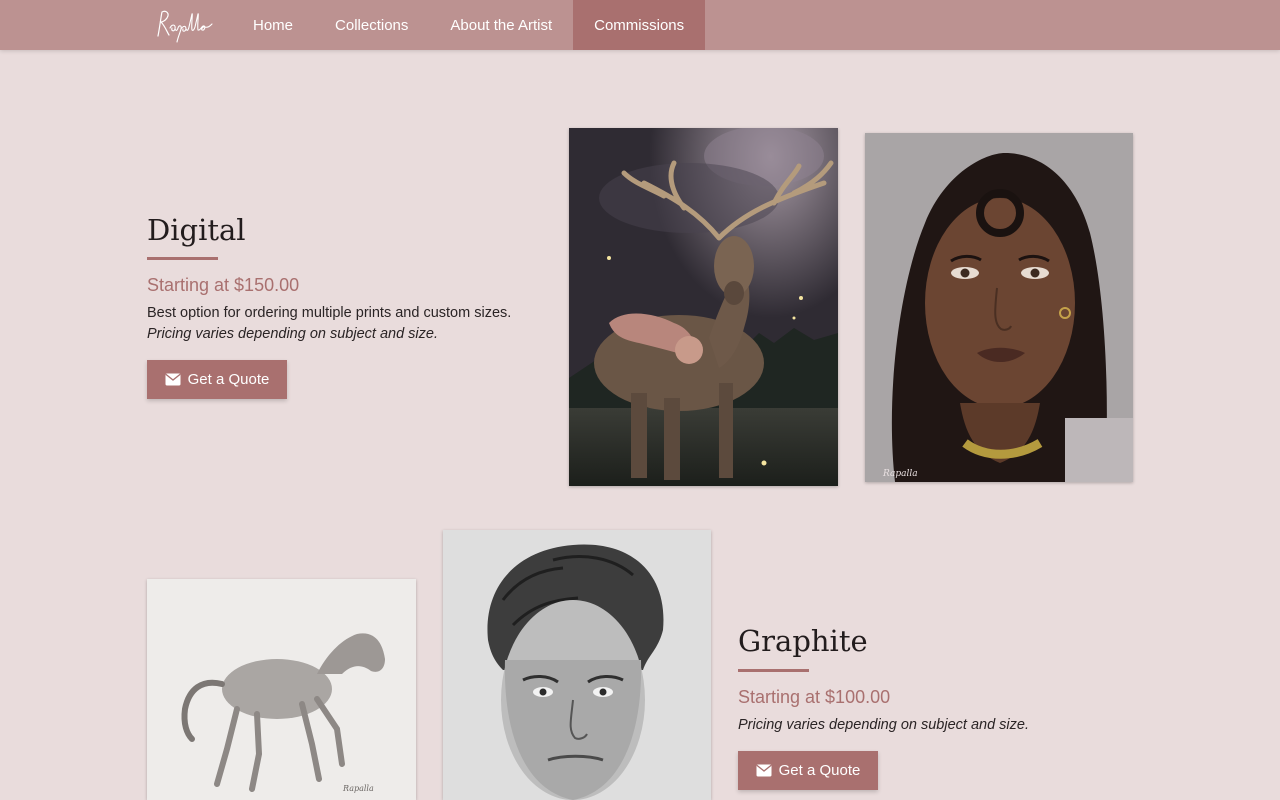 The image size is (1280, 800). What do you see at coordinates (223, 285) in the screenshot?
I see `digital-price: Starting at $150.00` at bounding box center [223, 285].